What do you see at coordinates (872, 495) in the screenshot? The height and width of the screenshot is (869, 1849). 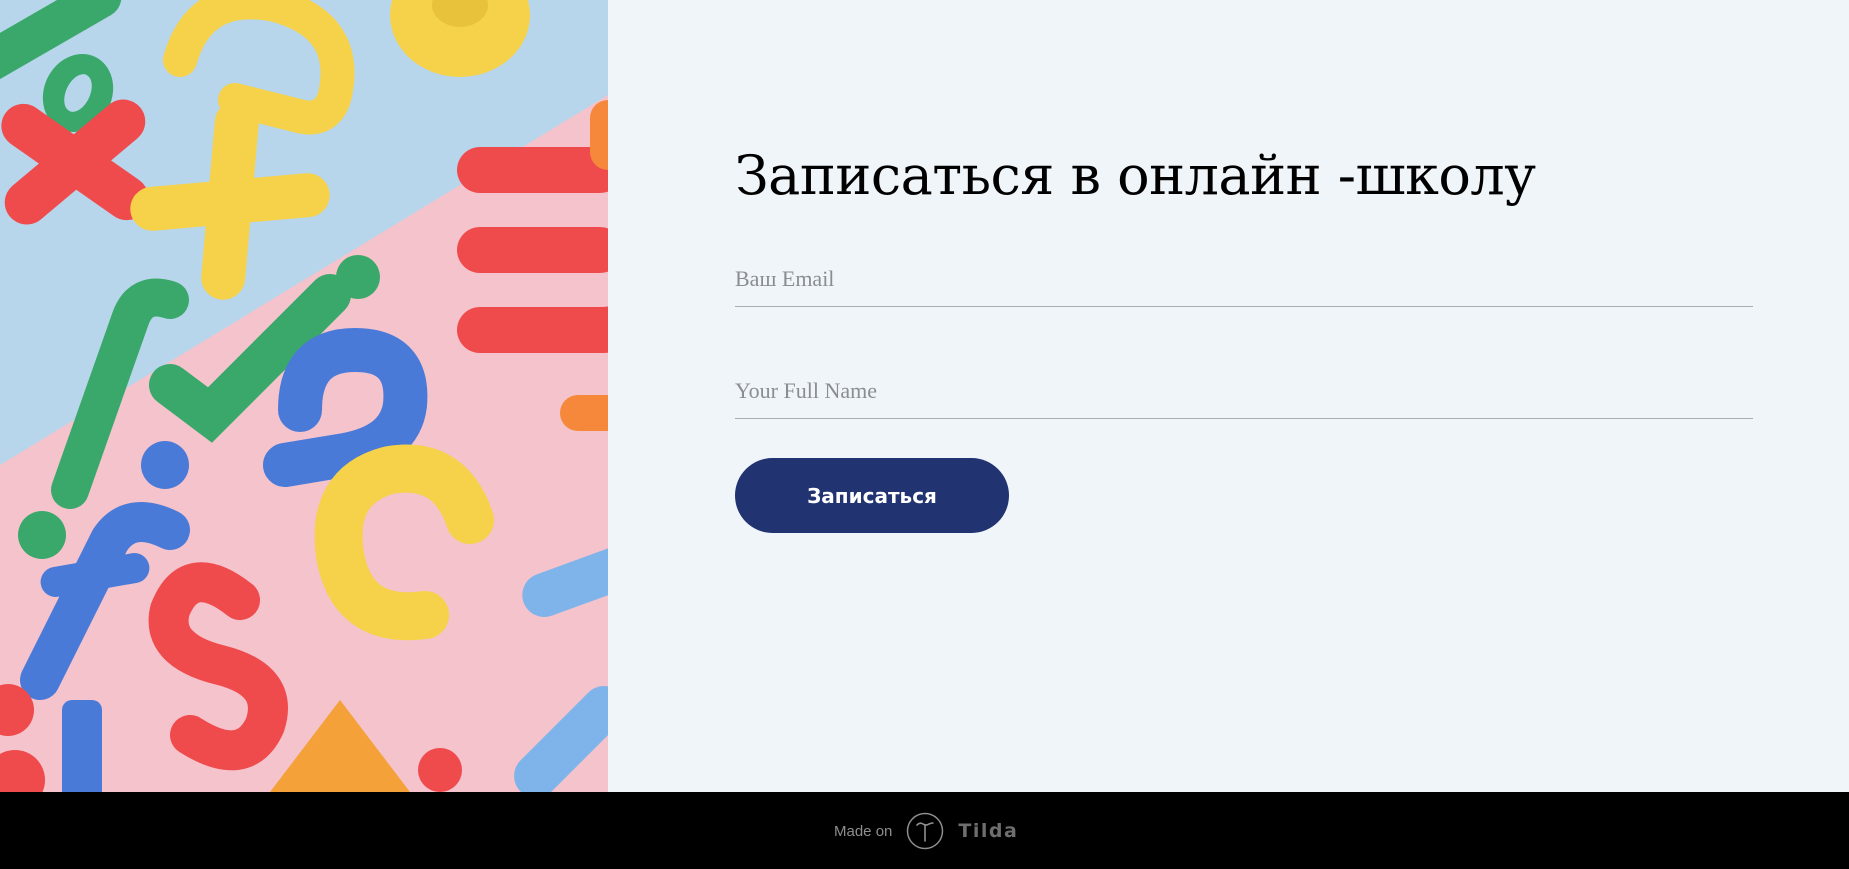 I see `submit-button: Записаться` at bounding box center [872, 495].